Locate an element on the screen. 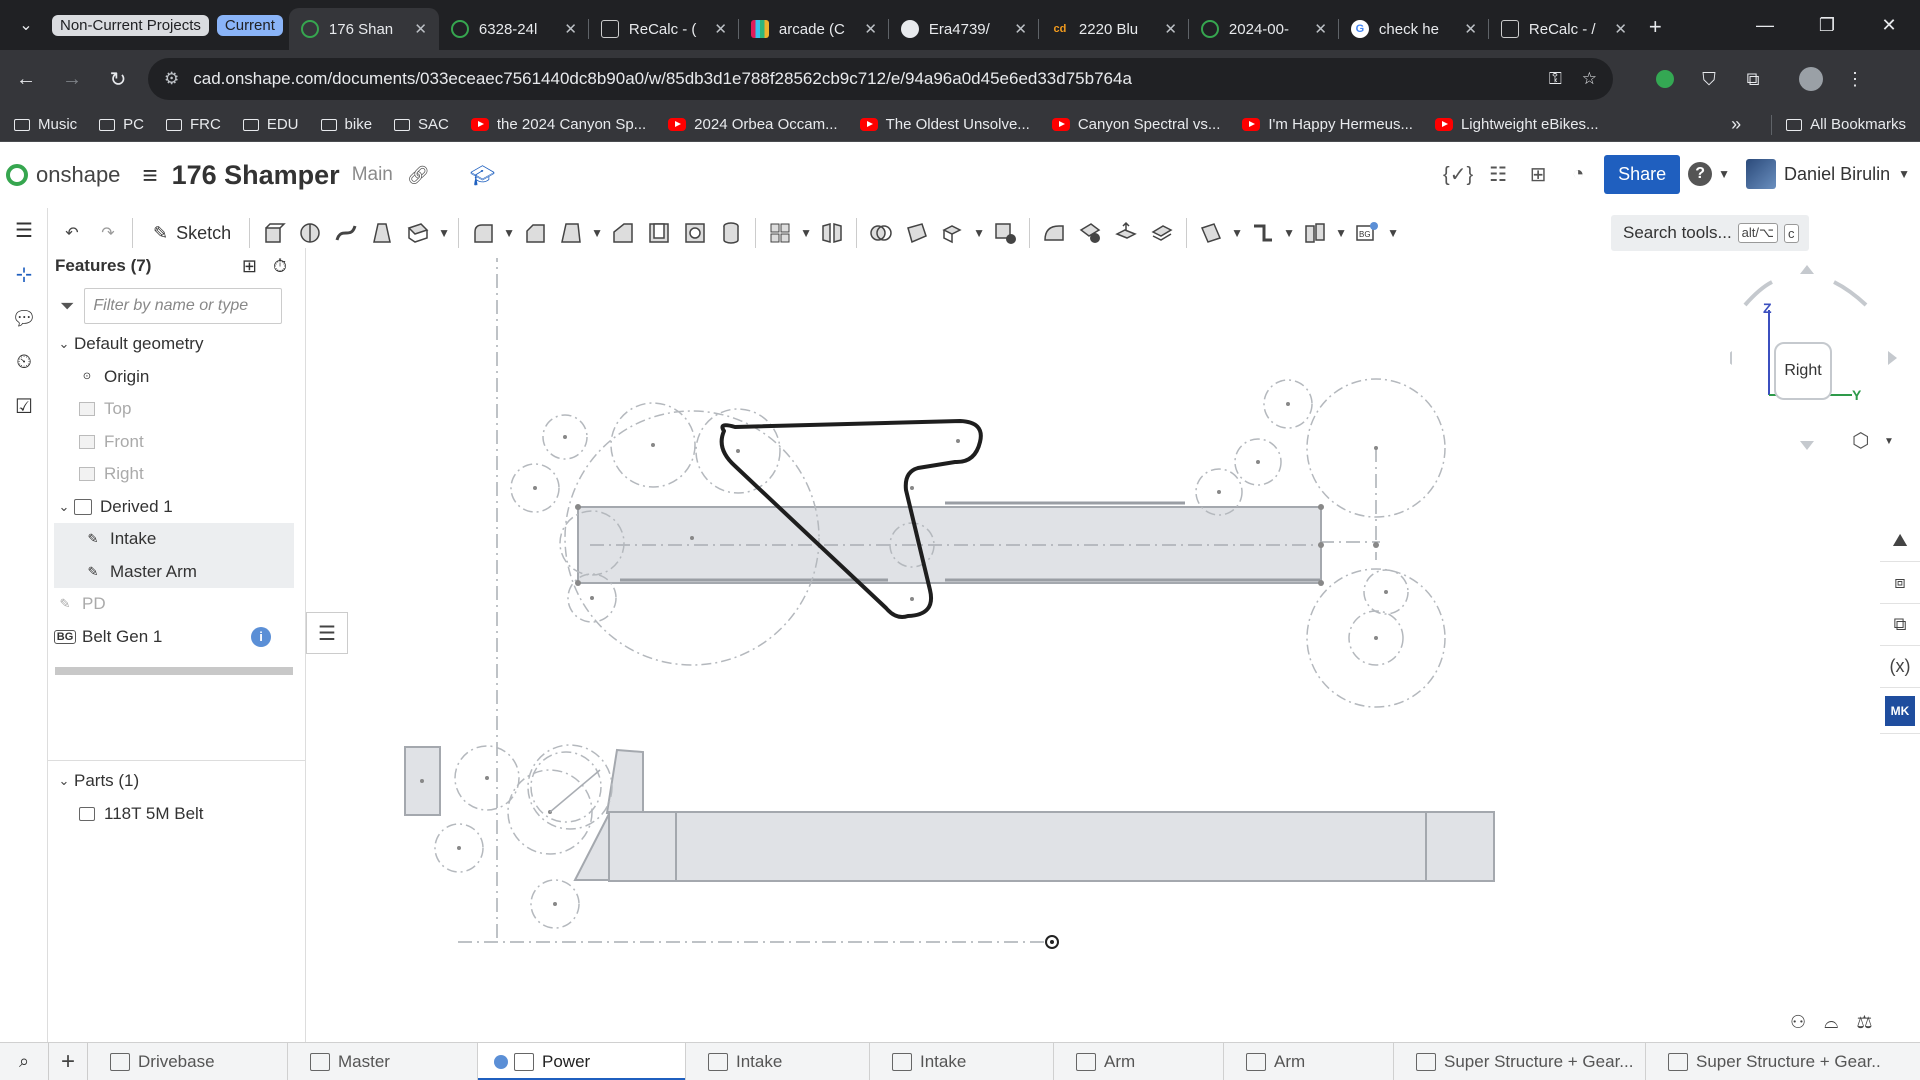  browser-tab: arcade (C ✕ is located at coordinates (814, 29).